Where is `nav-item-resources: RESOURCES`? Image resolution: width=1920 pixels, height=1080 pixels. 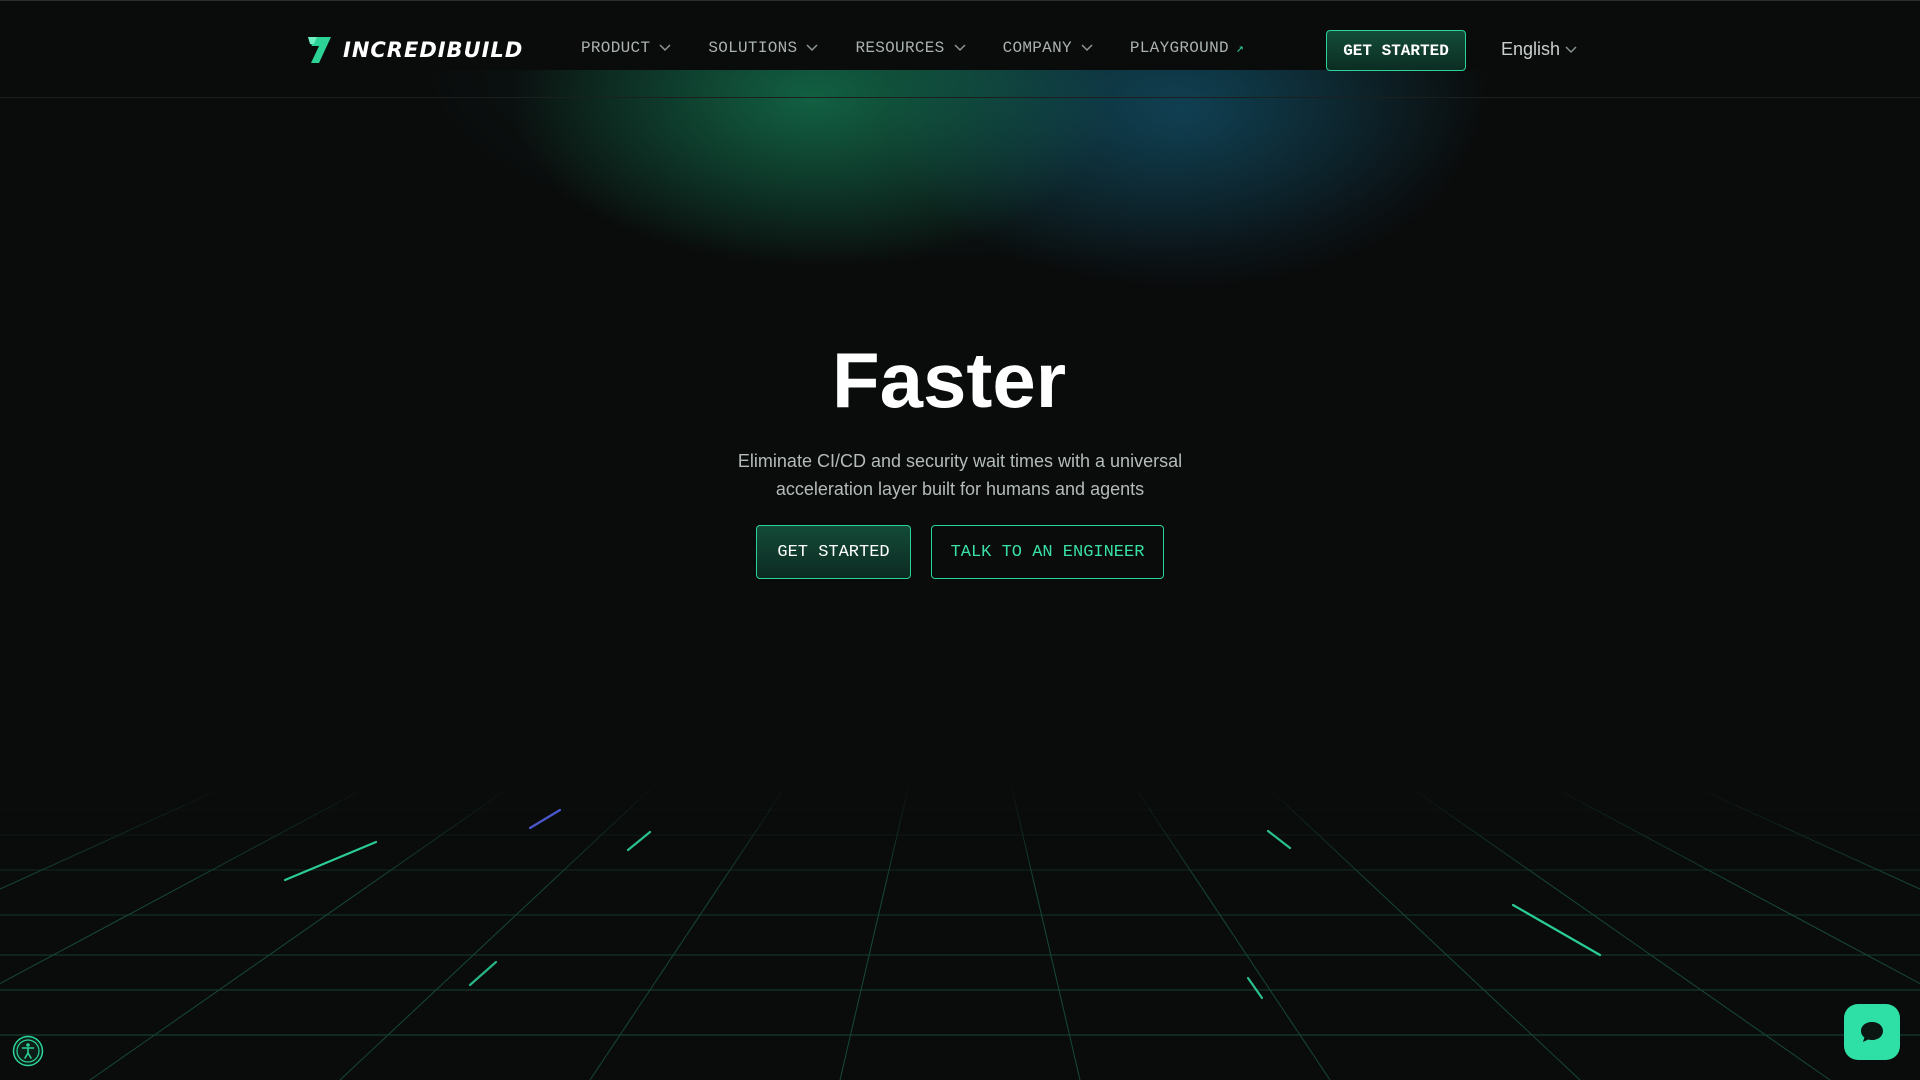 nav-item-resources: RESOURCES is located at coordinates (910, 48).